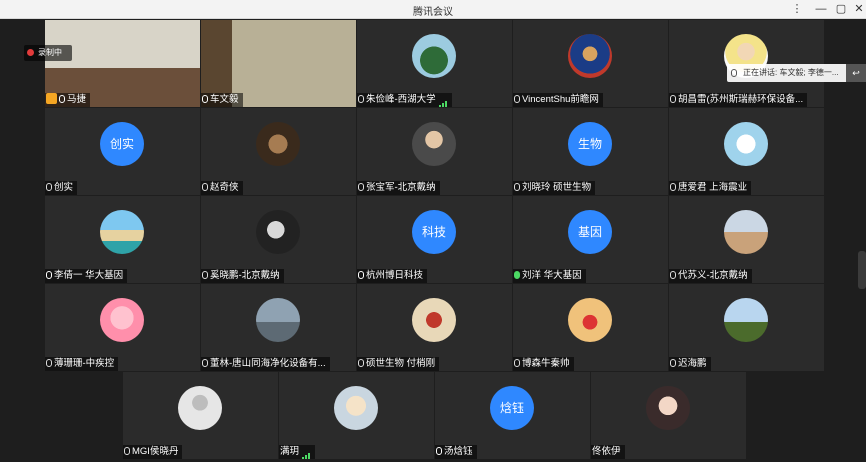 The image size is (866, 462). What do you see at coordinates (122, 144) in the screenshot?
I see `participant-avatar: 创实` at bounding box center [122, 144].